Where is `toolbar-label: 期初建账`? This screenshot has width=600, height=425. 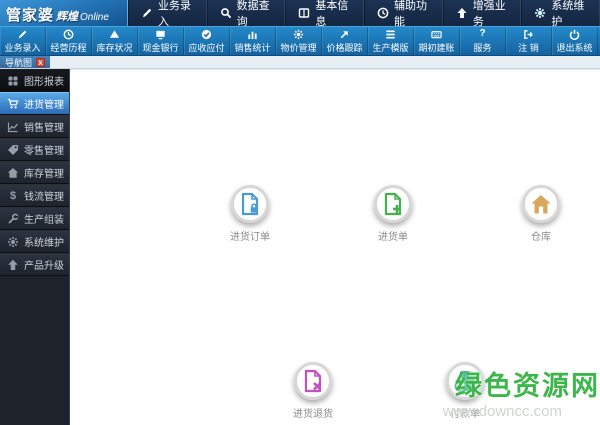
toolbar-label: 期初建账 is located at coordinates (436, 47).